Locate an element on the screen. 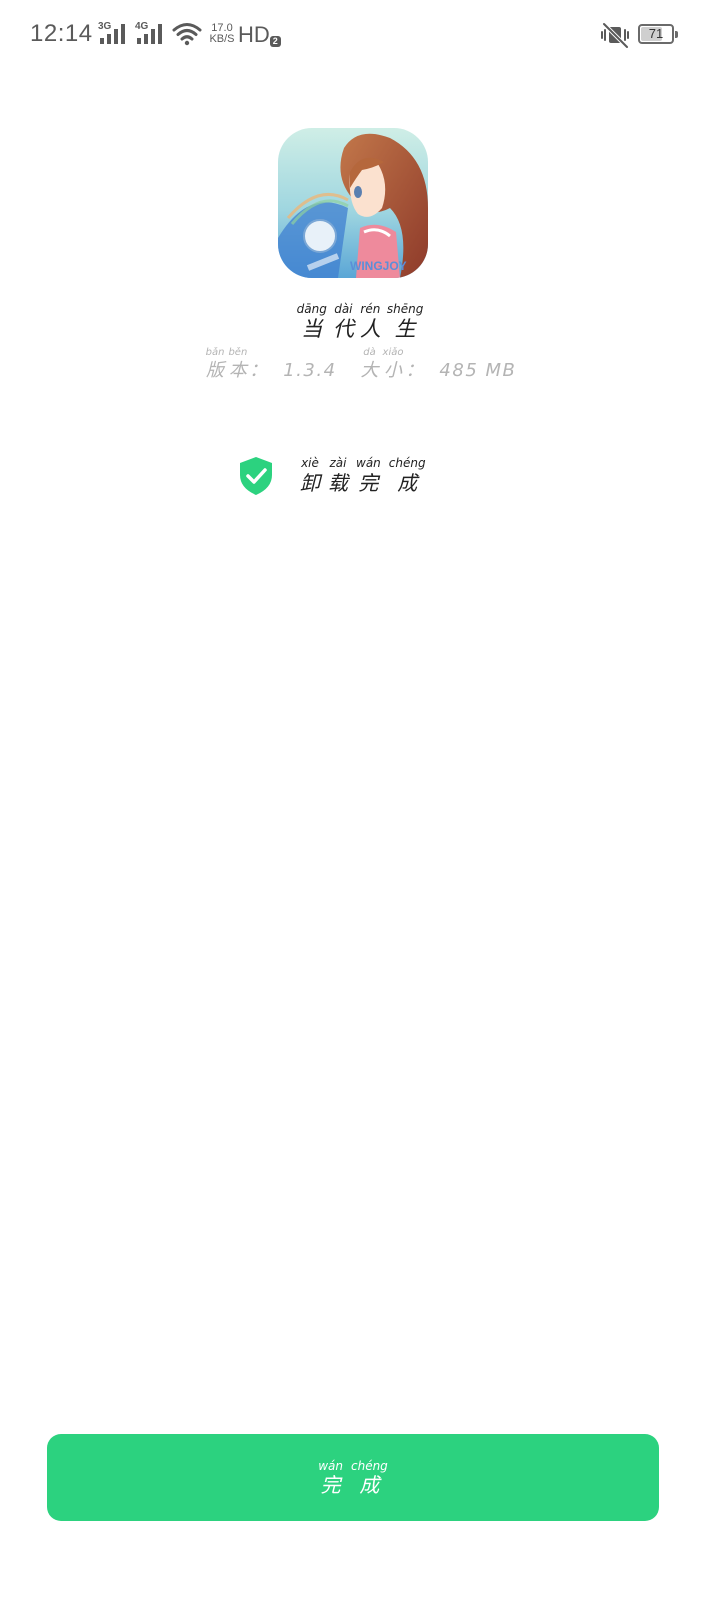 The image size is (720, 1600). size-label-char: dà 大 is located at coordinates (370, 365).